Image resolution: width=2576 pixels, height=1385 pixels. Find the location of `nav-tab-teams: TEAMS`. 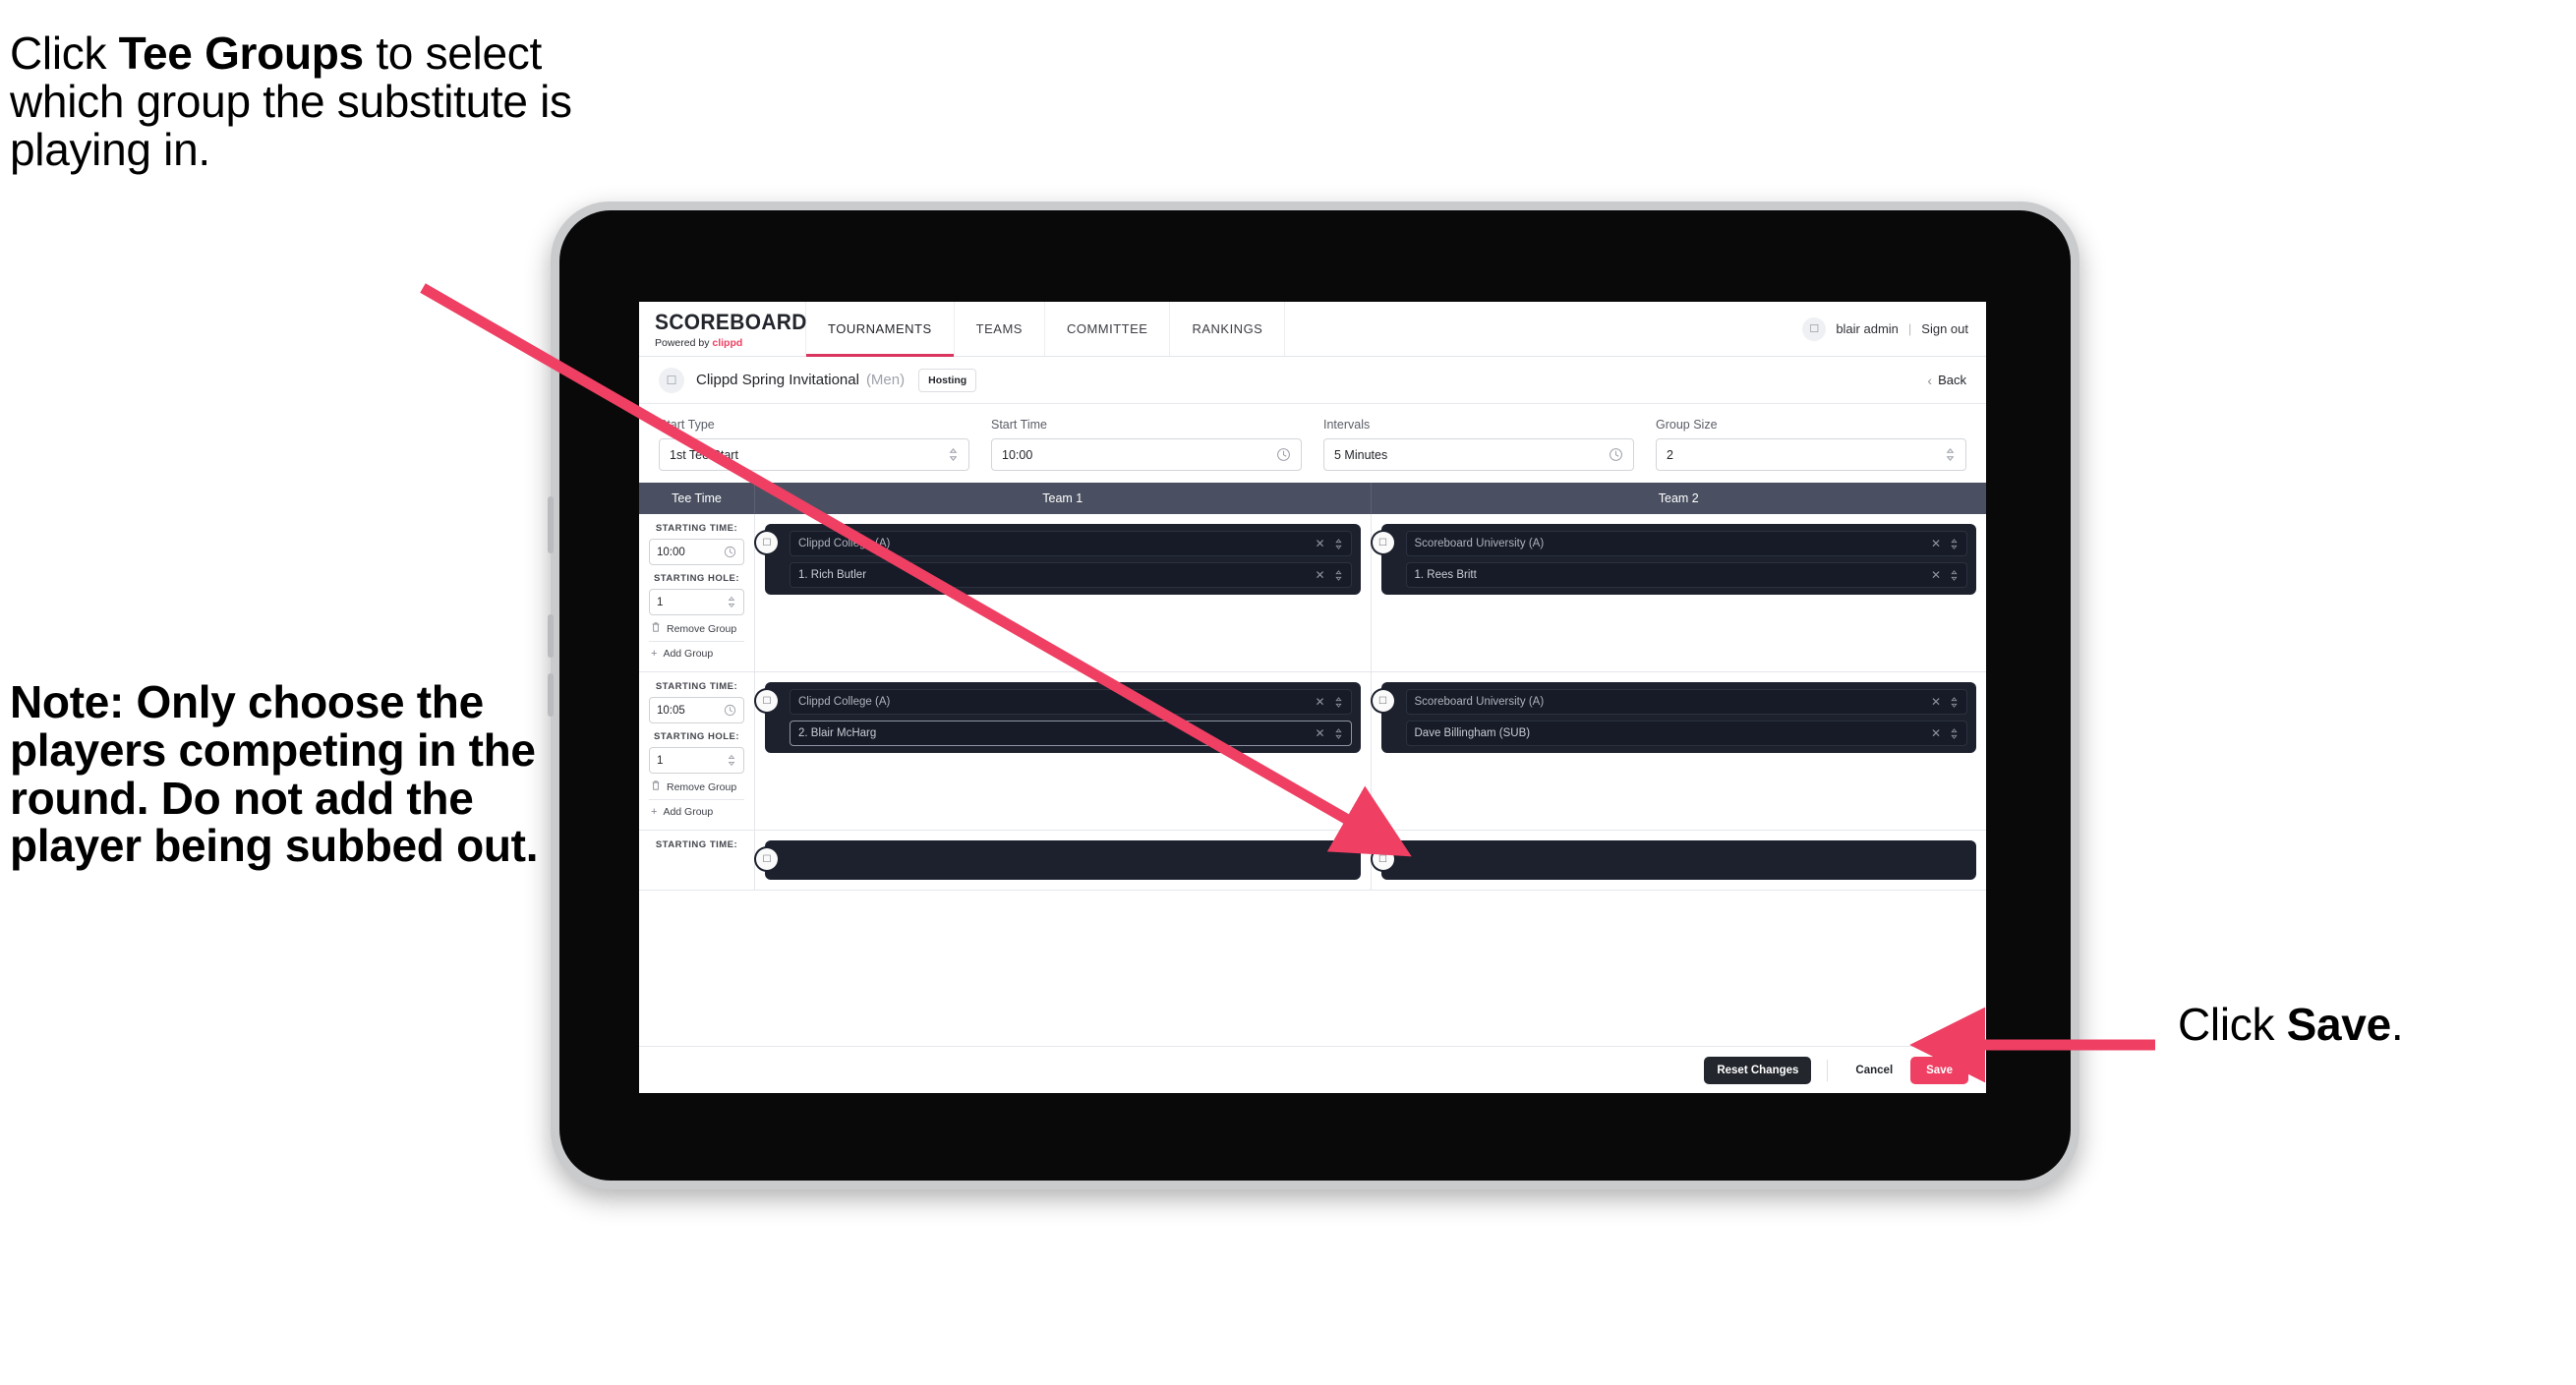

nav-tab-teams: TEAMS is located at coordinates (1000, 329).